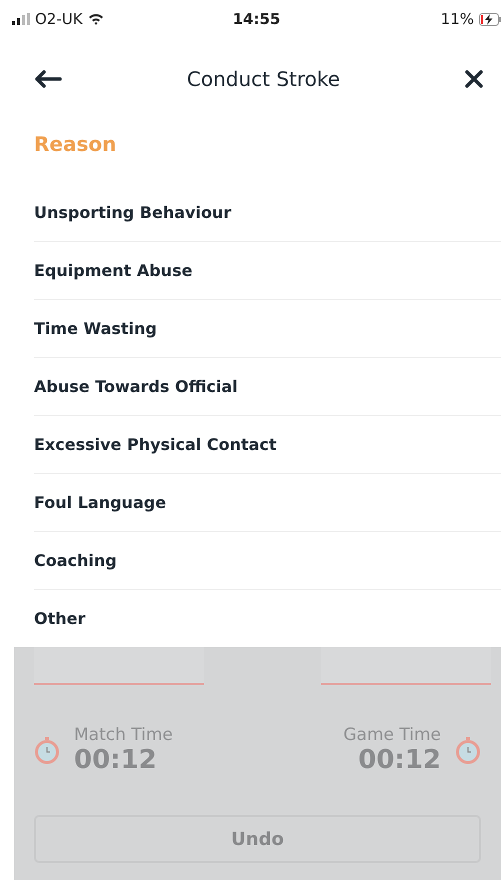 The width and height of the screenshot is (501, 880). I want to click on reason-item: Coaching, so click(267, 561).